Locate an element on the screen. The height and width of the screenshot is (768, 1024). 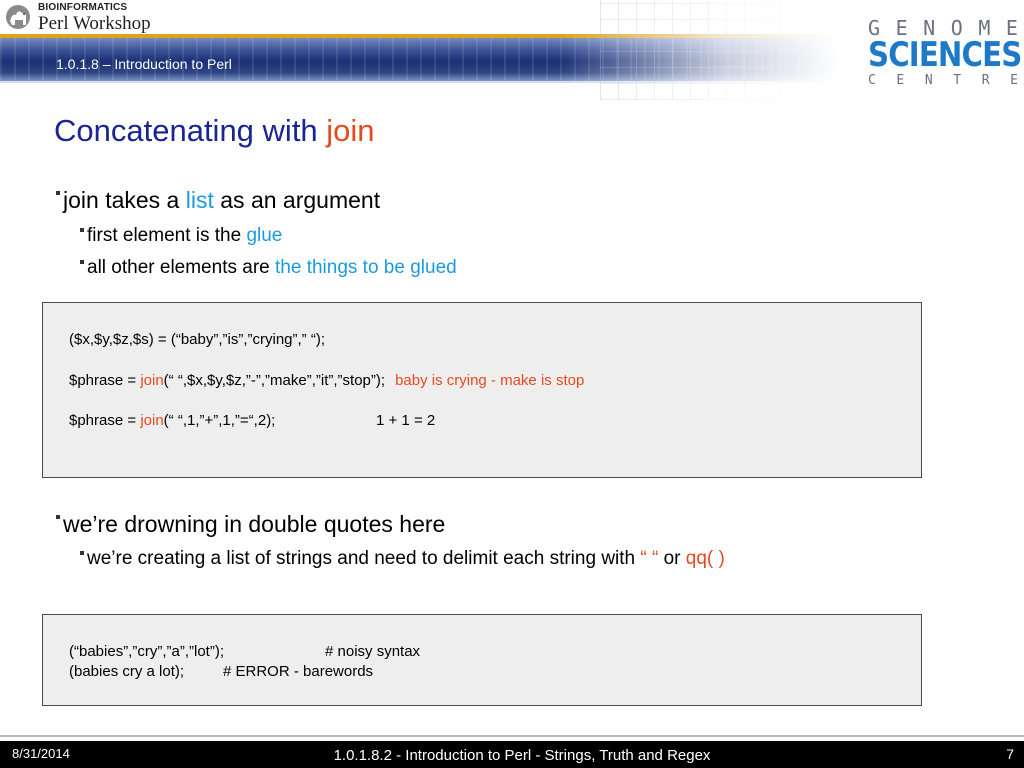
slide-title-text: Concatenating with is located at coordinates (190, 130).